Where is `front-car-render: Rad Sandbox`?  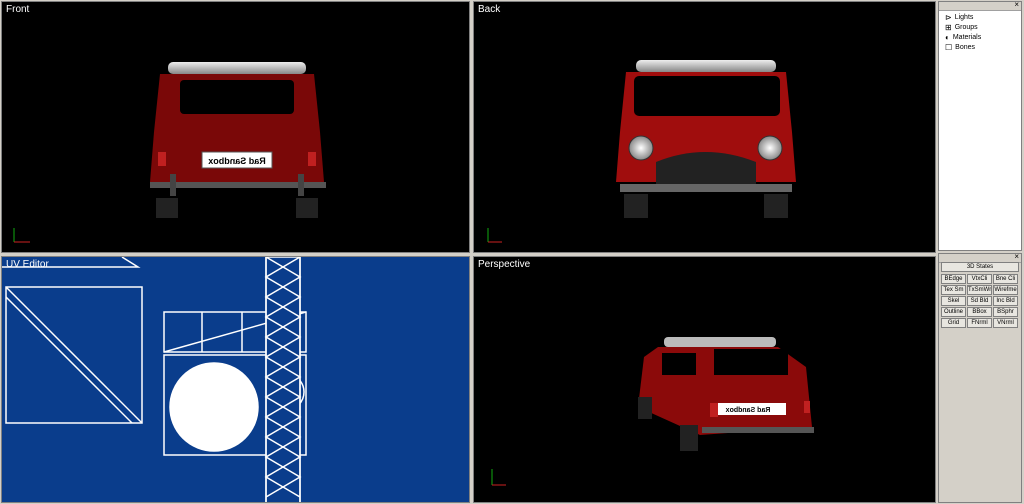 front-car-render: Rad Sandbox is located at coordinates (169, 152).